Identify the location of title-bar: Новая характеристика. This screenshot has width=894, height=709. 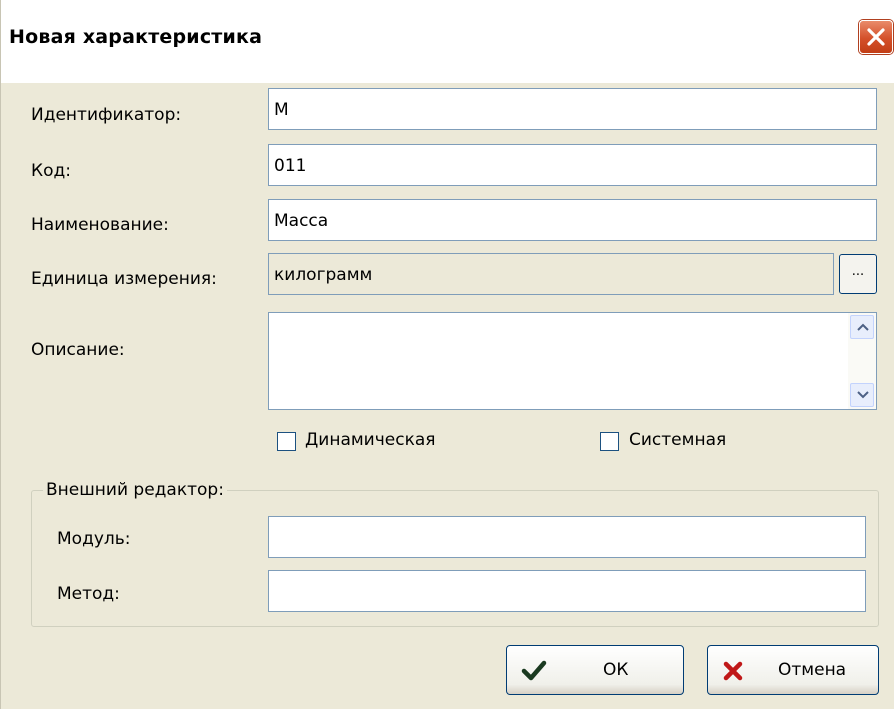
(447, 41).